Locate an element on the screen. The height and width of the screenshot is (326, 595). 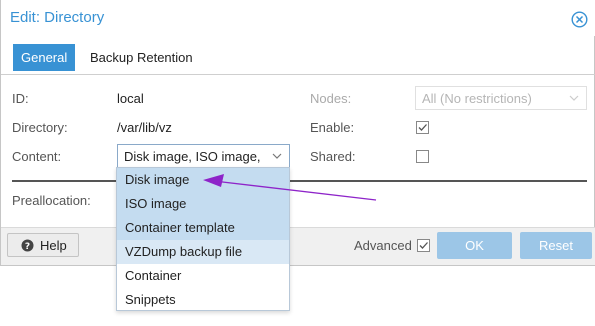
content-select: Disk image, ISO image, is located at coordinates (203, 156).